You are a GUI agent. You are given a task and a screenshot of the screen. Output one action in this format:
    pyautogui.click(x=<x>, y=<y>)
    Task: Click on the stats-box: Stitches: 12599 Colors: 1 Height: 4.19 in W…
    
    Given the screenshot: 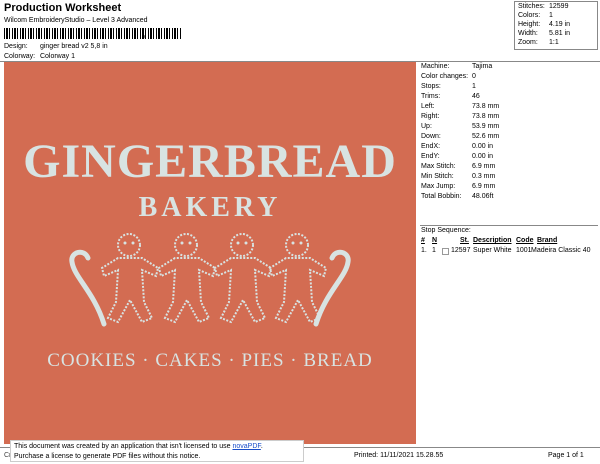 What is the action you would take?
    pyautogui.click(x=556, y=25)
    